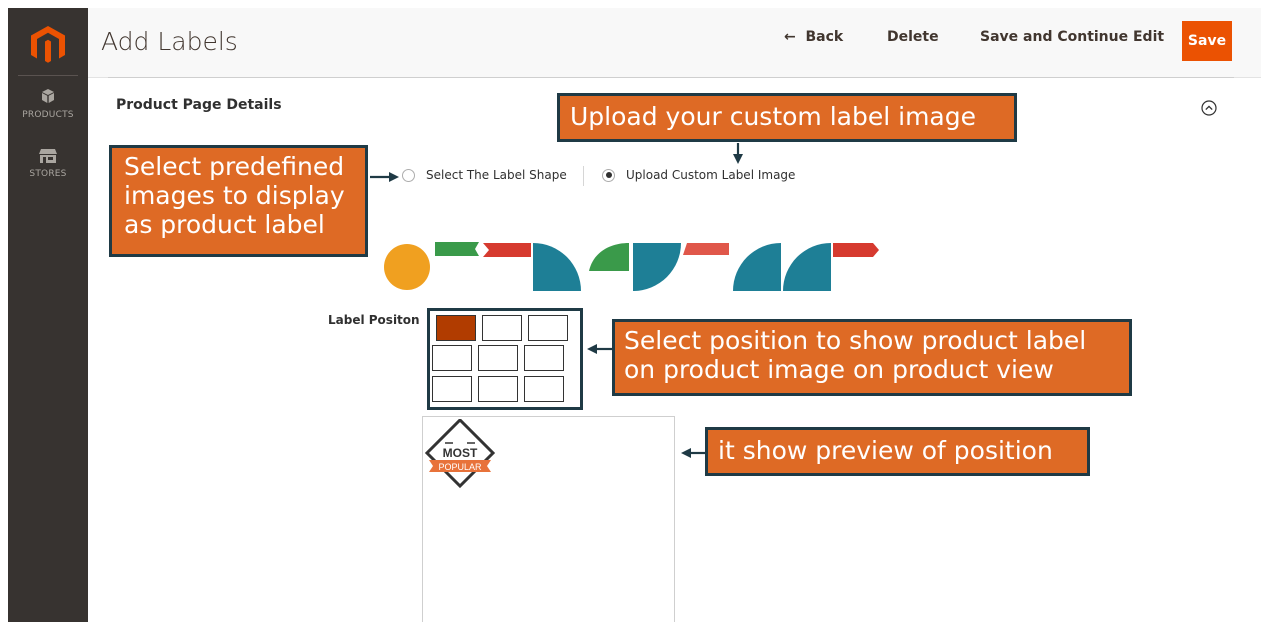 Image resolution: width=1261 pixels, height=622 pixels. I want to click on radio-upload-custom-image: Upload Custom Label Image, so click(698, 175).